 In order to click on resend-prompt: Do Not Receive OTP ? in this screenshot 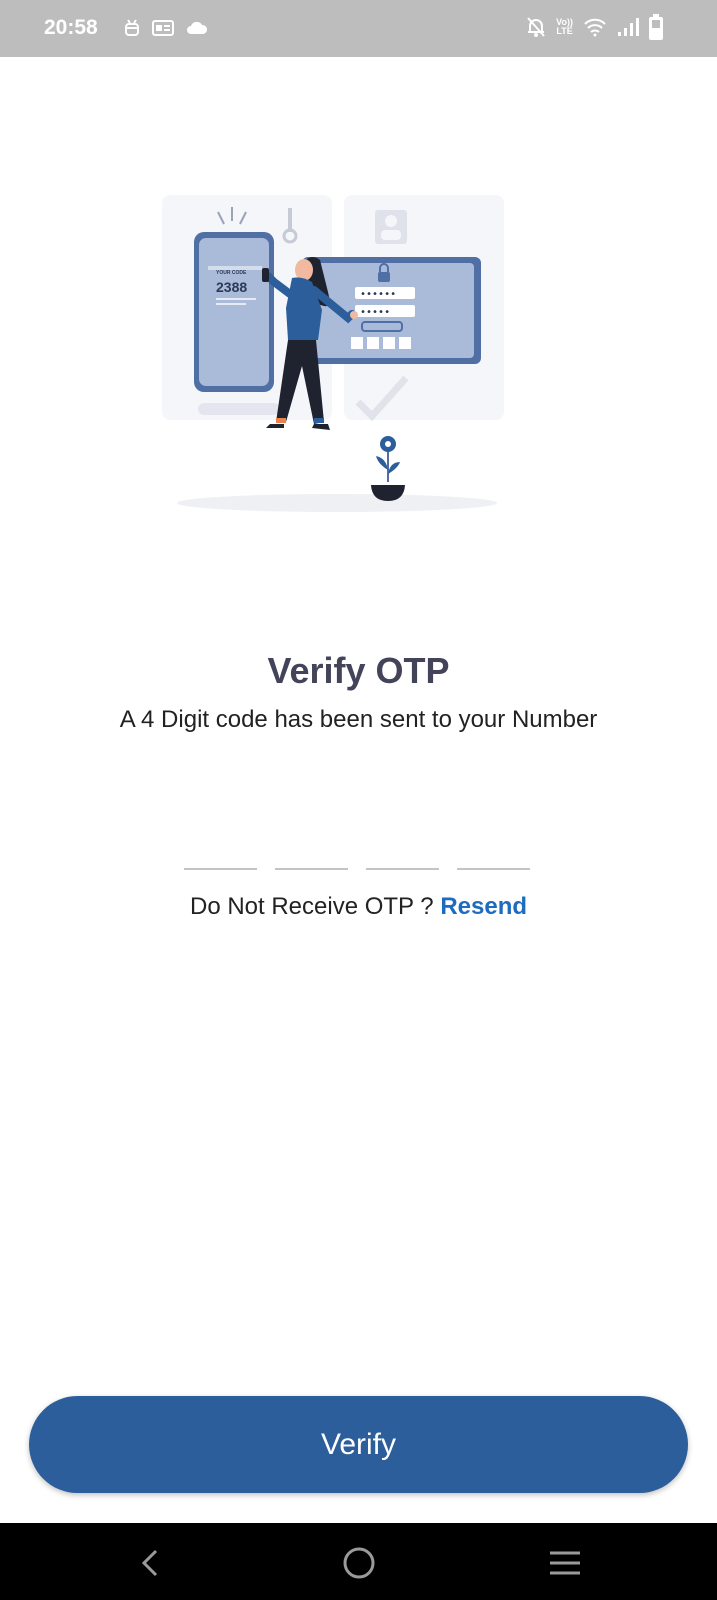, I will do `click(311, 906)`.